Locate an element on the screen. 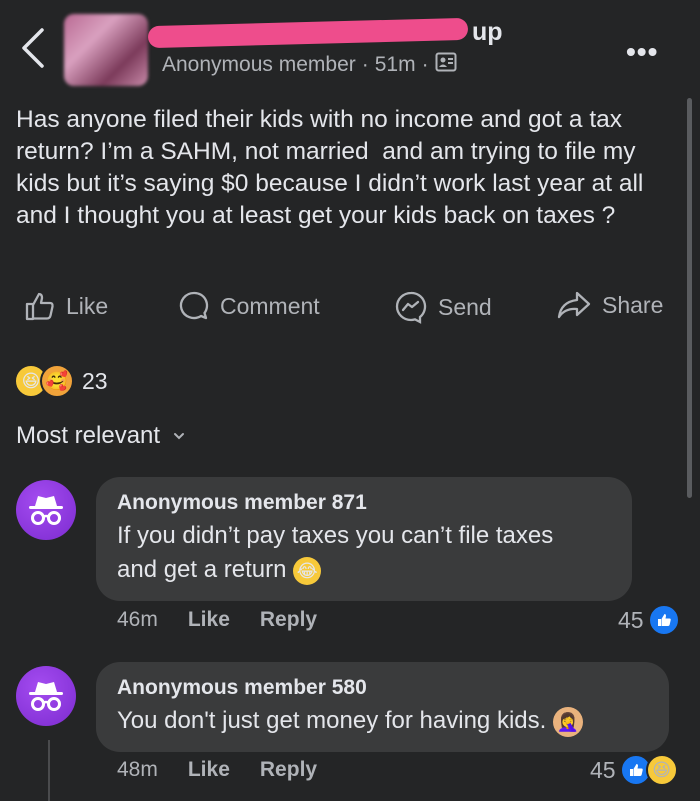 The image size is (700, 801). messenger-icon is located at coordinates (411, 307).